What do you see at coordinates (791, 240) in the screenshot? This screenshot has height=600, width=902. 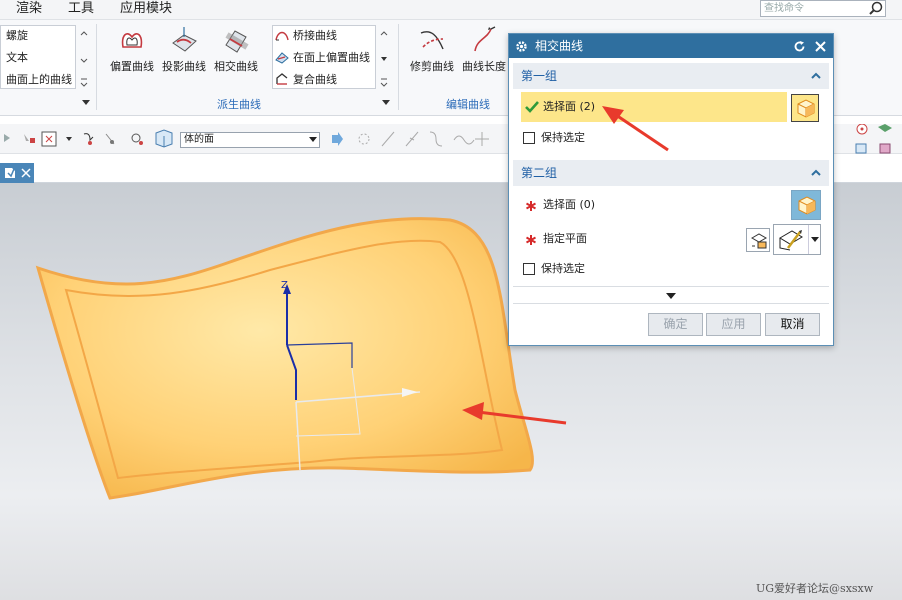 I see `plane-icon` at bounding box center [791, 240].